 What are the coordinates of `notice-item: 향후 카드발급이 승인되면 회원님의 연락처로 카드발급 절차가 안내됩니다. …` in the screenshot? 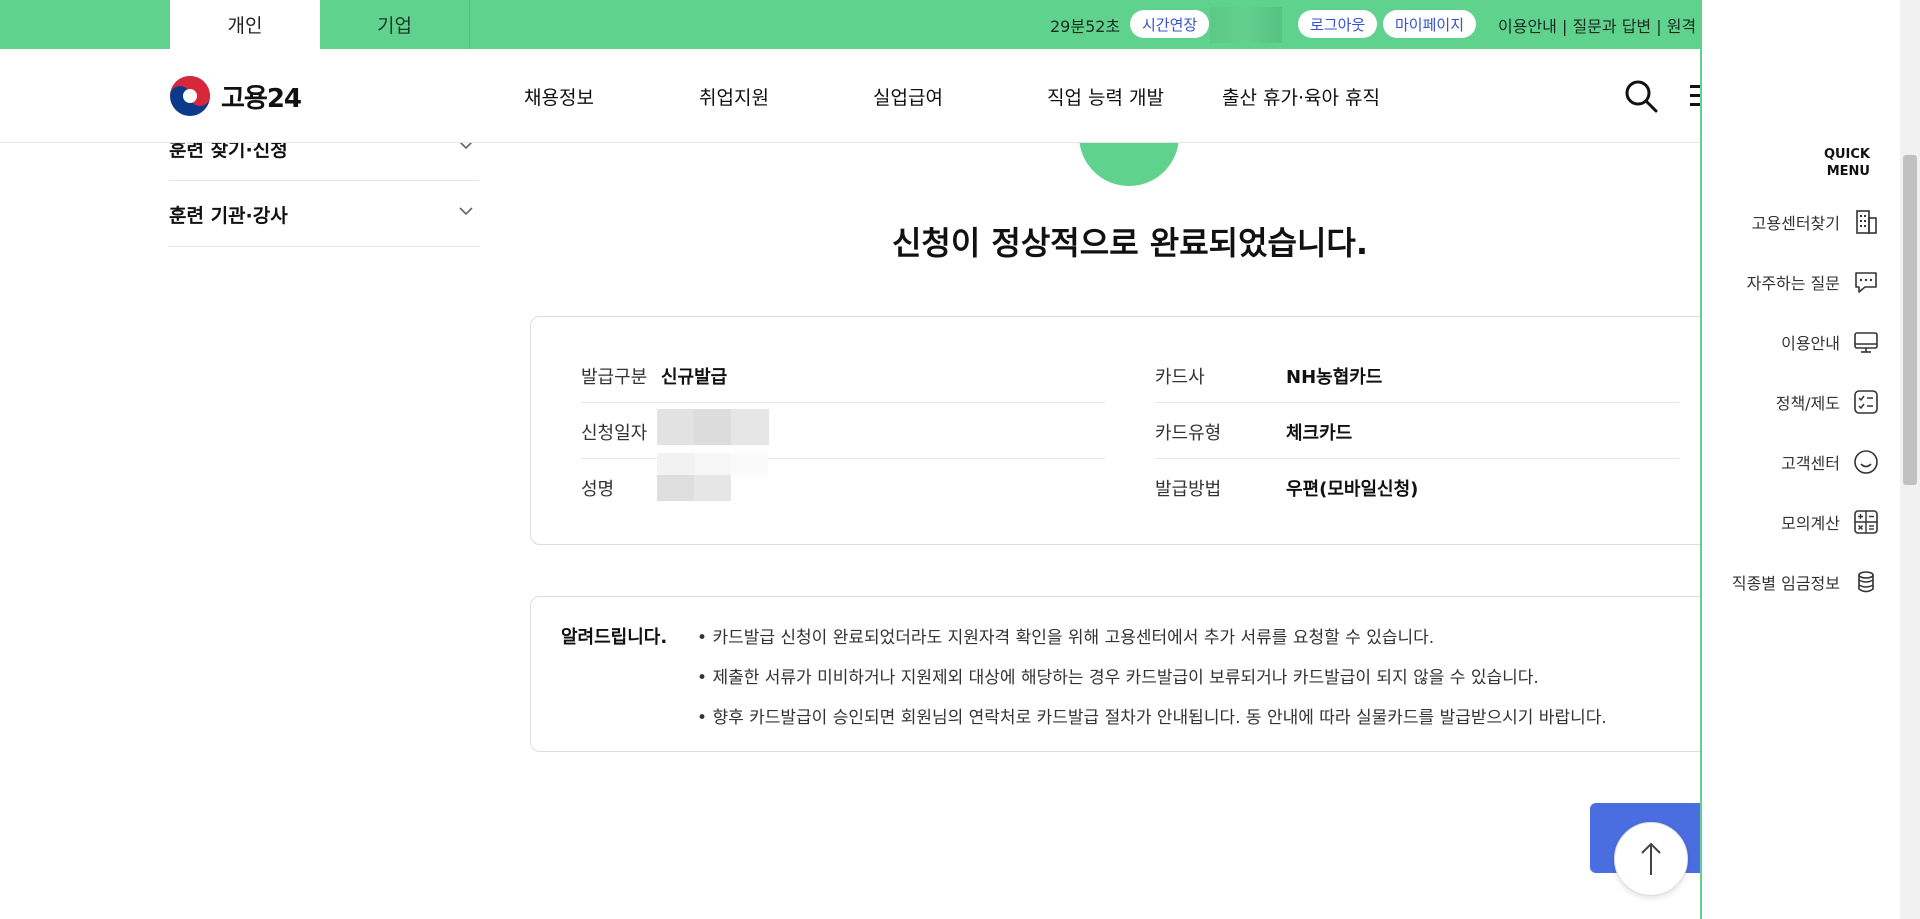 It's located at (1151, 723).